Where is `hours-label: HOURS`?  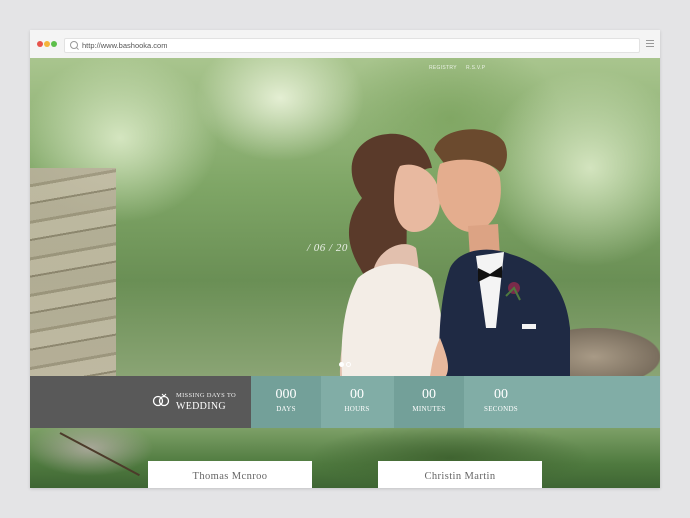 hours-label: HOURS is located at coordinates (357, 409).